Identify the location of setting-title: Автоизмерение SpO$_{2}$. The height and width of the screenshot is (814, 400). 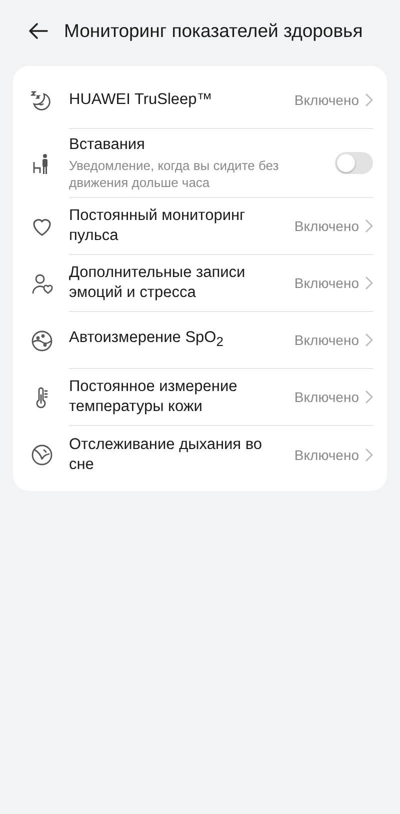
(146, 340).